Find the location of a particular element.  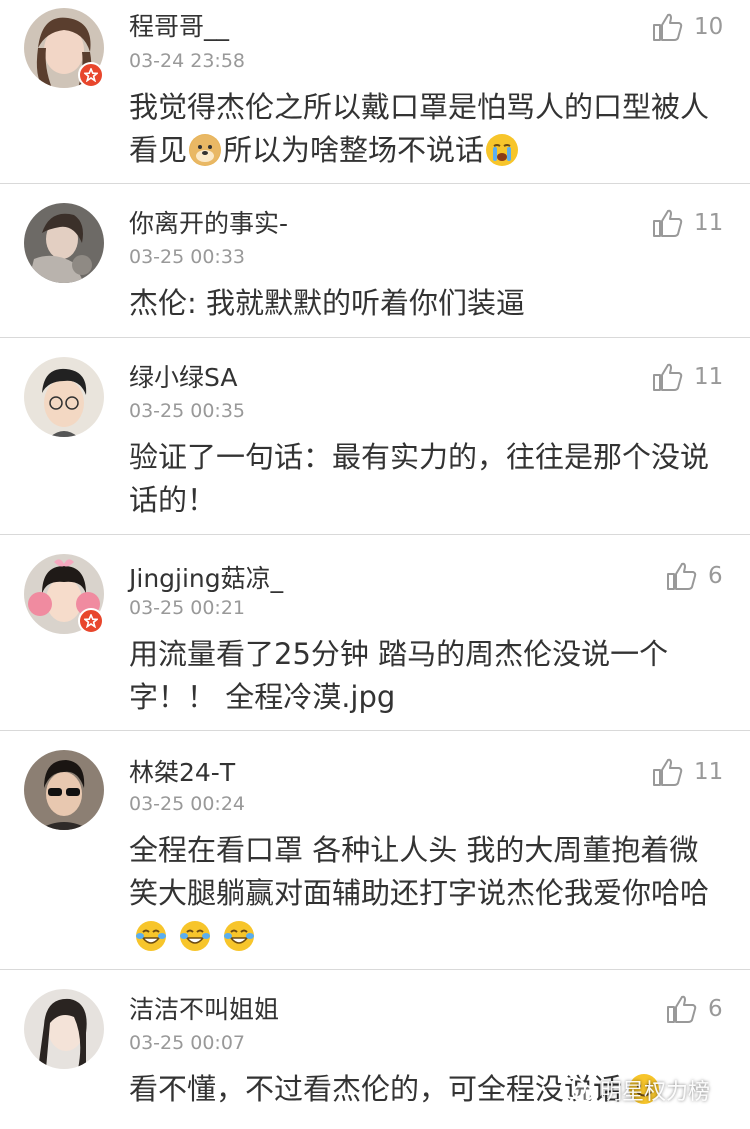

username: Jingjing菇凉_ is located at coordinates (206, 577).